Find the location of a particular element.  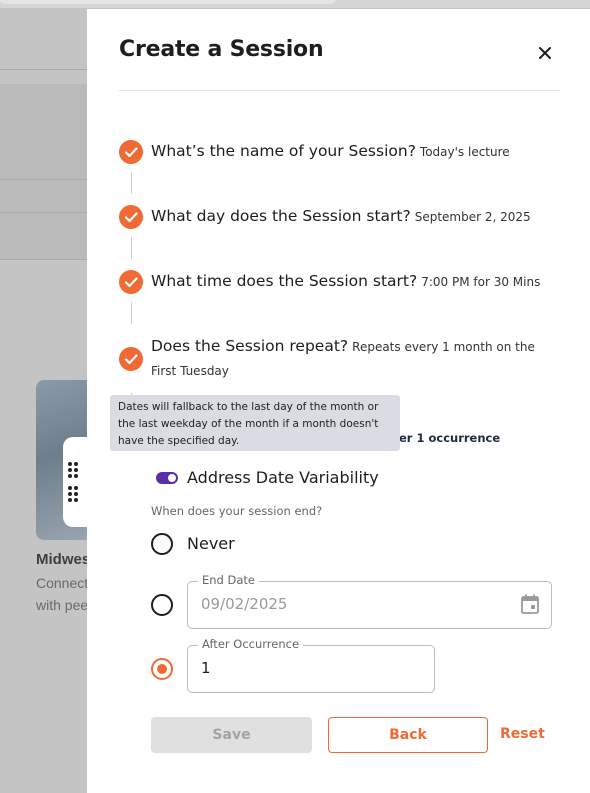

close-button is located at coordinates (545, 53).